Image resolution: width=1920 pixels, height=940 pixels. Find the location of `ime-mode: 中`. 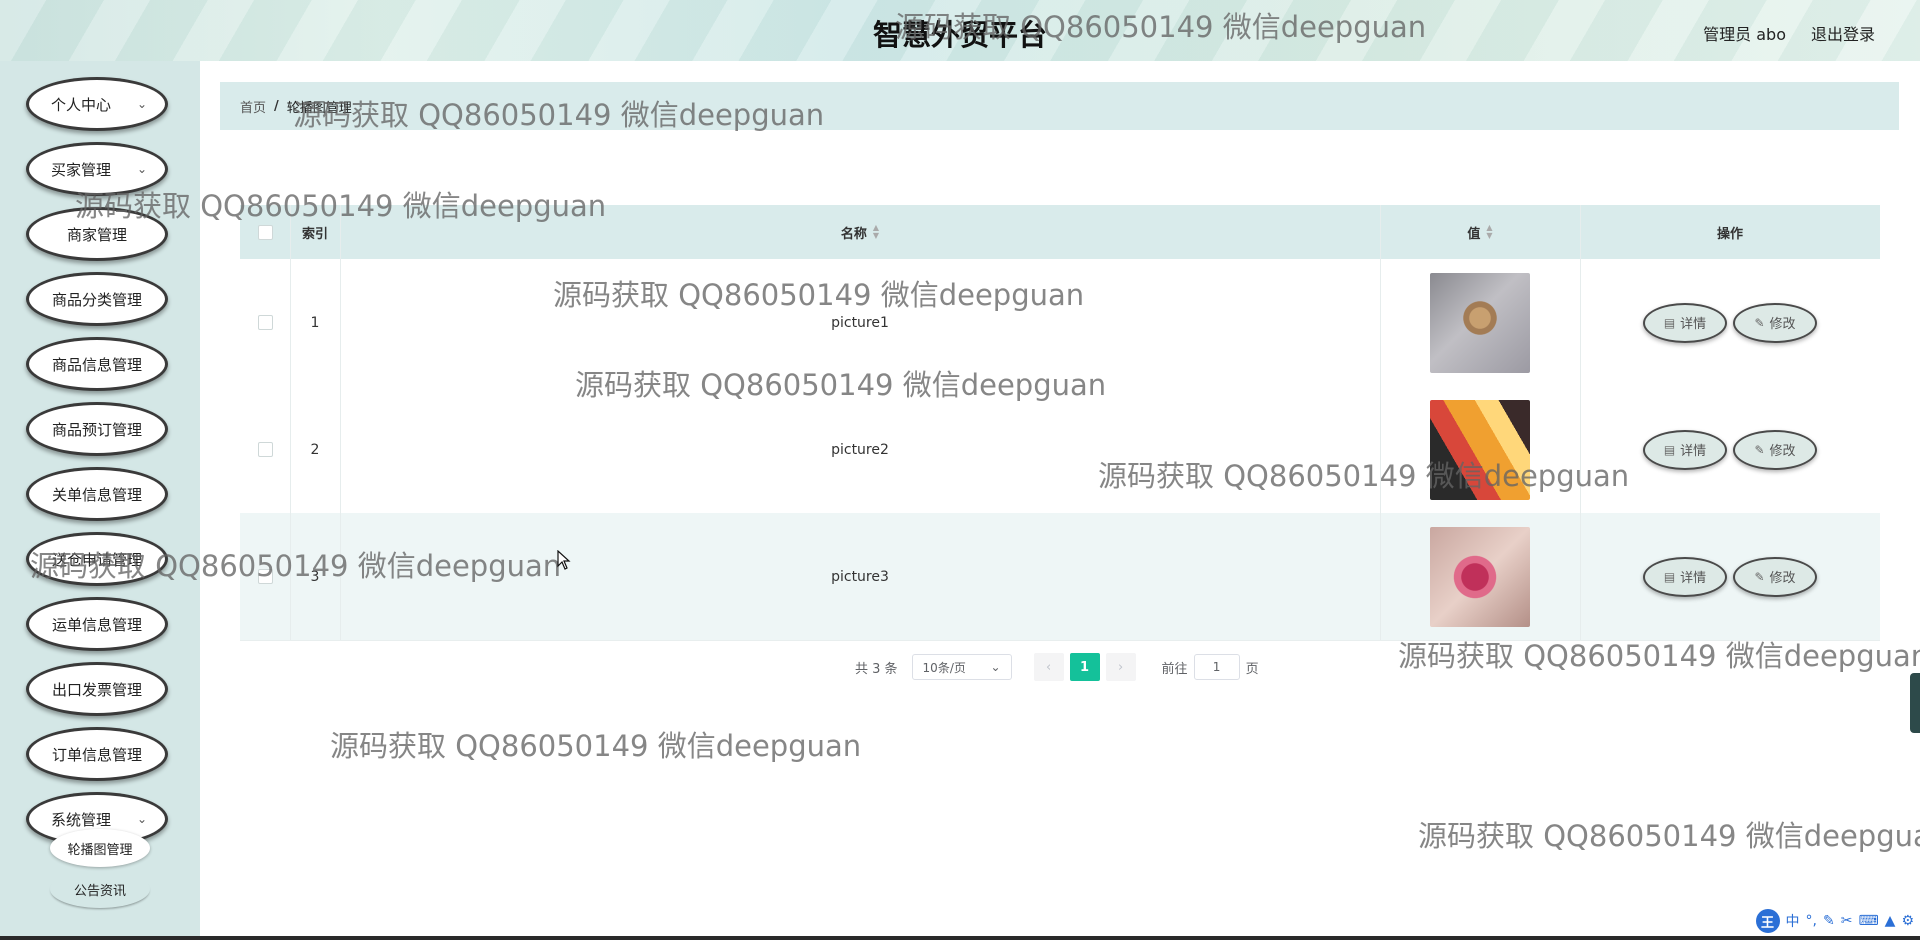

ime-mode: 中 is located at coordinates (1793, 921).